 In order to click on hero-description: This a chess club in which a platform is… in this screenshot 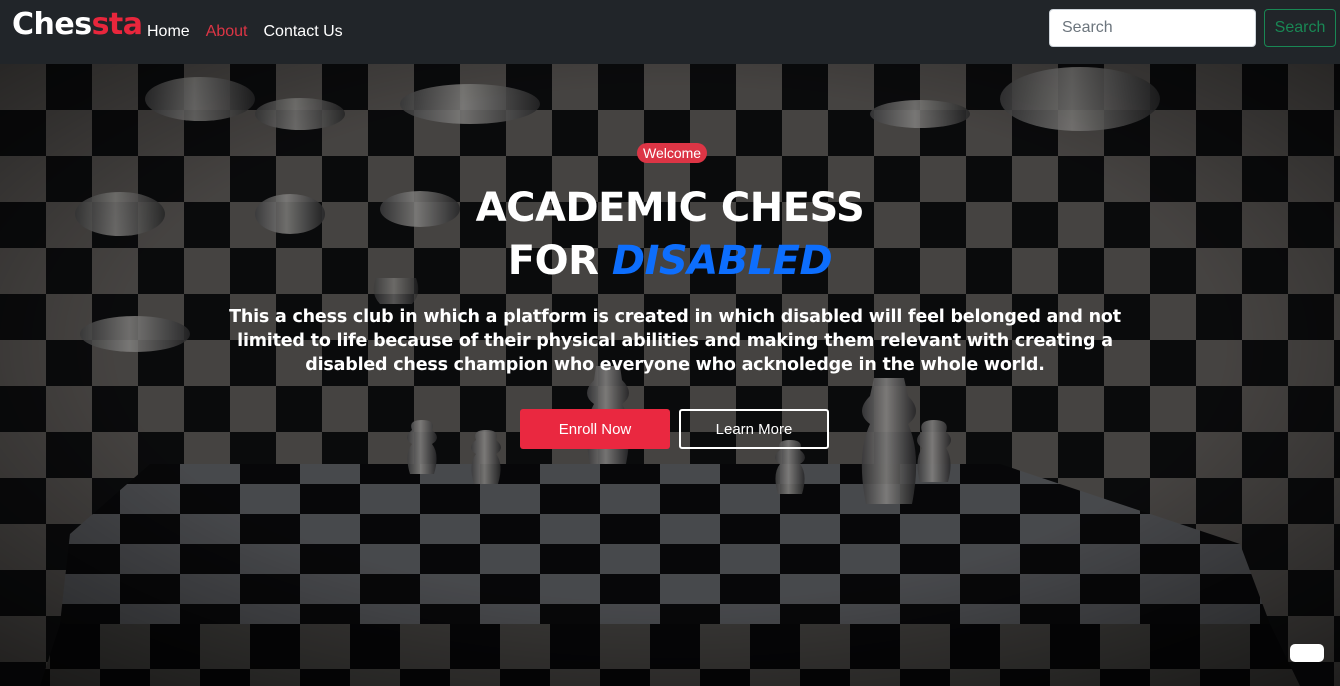, I will do `click(675, 341)`.